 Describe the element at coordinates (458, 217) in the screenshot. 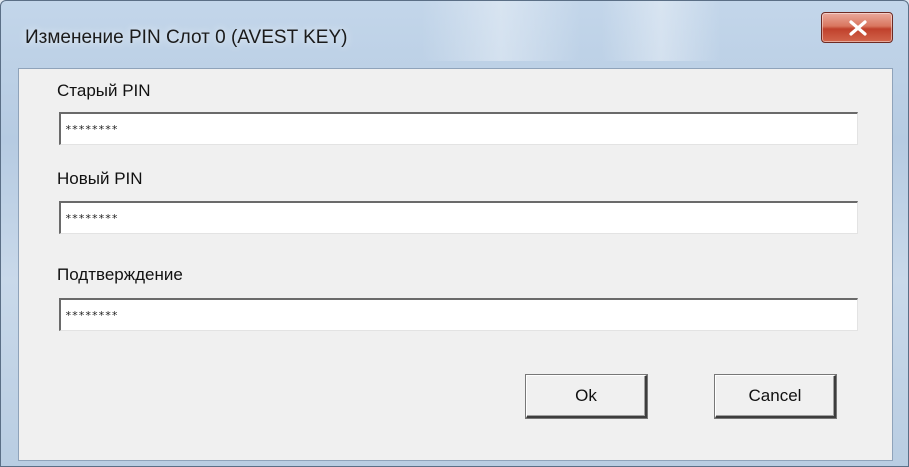

I see `new-pin-field` at that location.